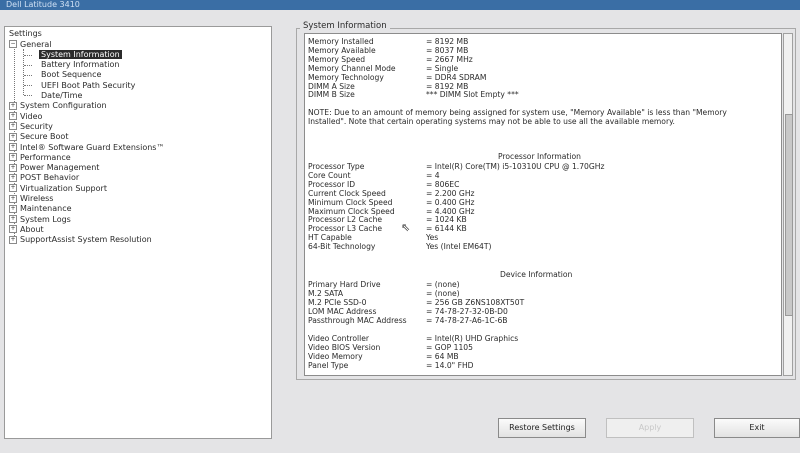 Image resolution: width=800 pixels, height=453 pixels. What do you see at coordinates (542, 428) in the screenshot?
I see `restore-settings-button: Restore Settings` at bounding box center [542, 428].